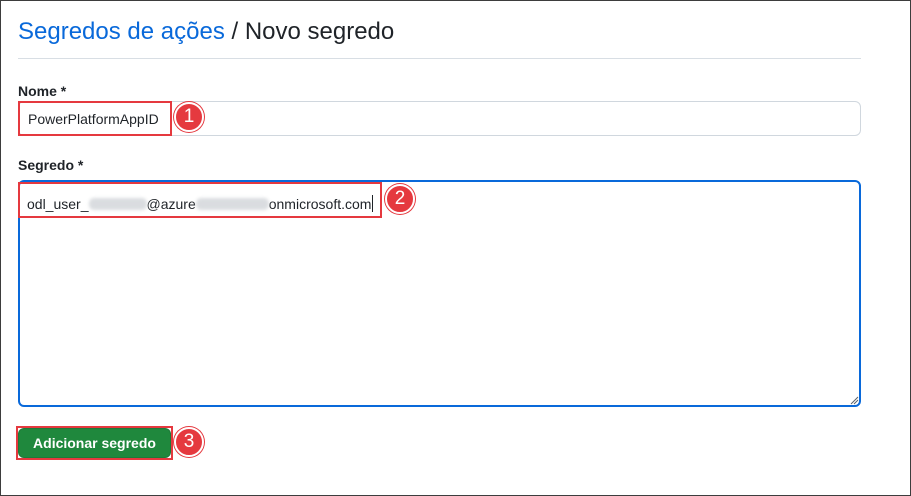 The width and height of the screenshot is (911, 496). Describe the element at coordinates (373, 203) in the screenshot. I see `text-caret` at that location.